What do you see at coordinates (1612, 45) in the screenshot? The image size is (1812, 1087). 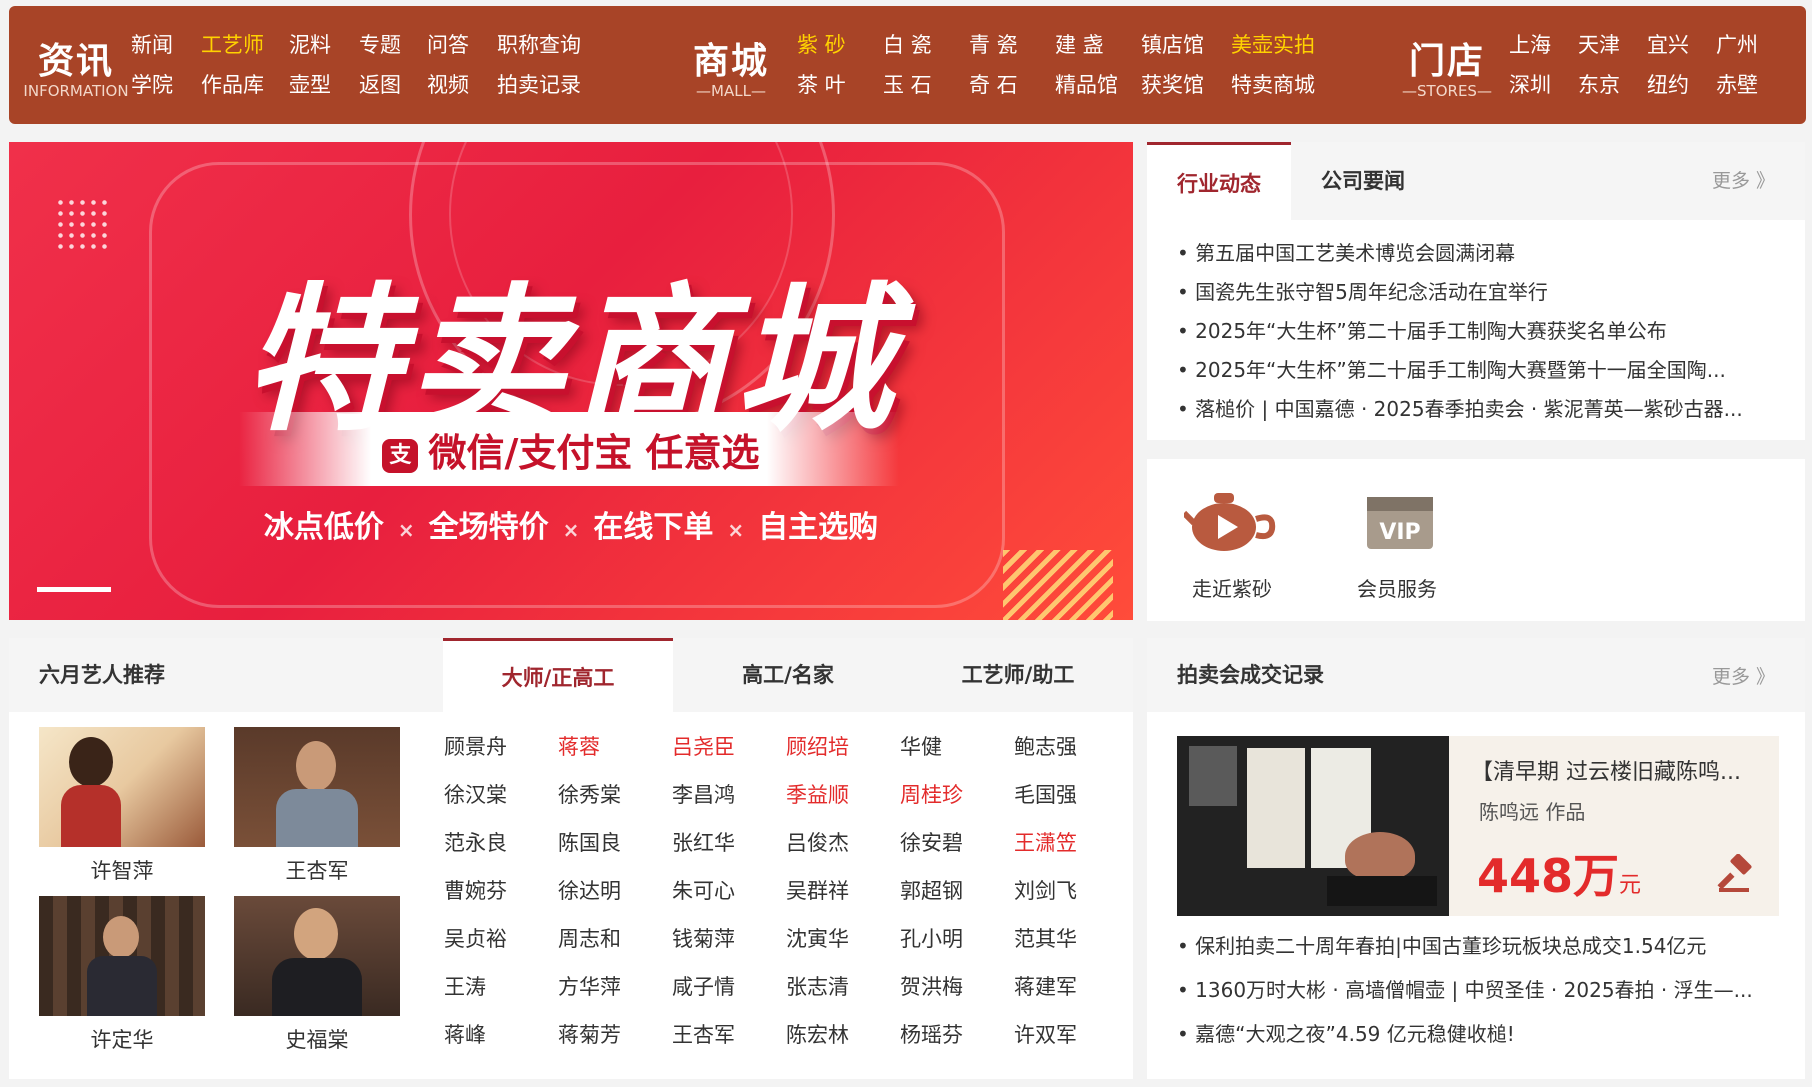 I see `nav-stores-link: 天津` at bounding box center [1612, 45].